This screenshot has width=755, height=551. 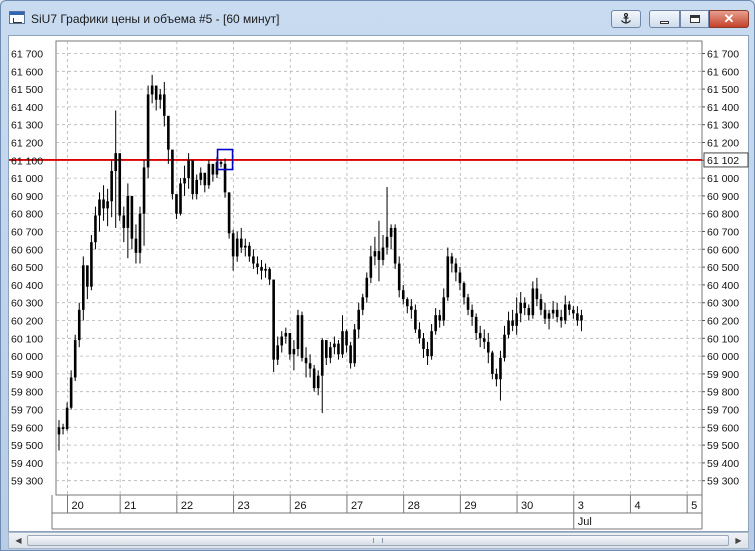 I want to click on scroll-left-arrow-icon: ◀, so click(x=18, y=540).